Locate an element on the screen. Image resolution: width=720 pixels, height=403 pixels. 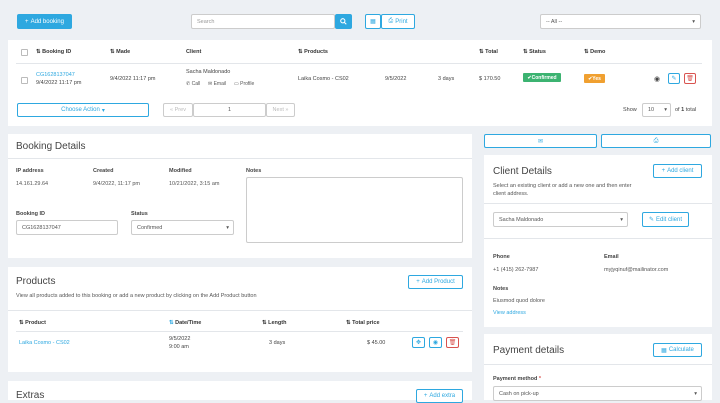
pencil-icon: ✎ is located at coordinates (674, 79).